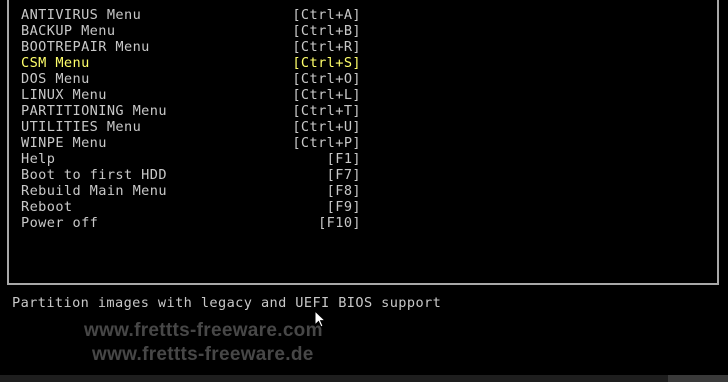 Image resolution: width=728 pixels, height=382 pixels. What do you see at coordinates (191, 47) in the screenshot?
I see `menu-item-bootrepair: BOOTREPAIR Menu [Ctrl+R]` at bounding box center [191, 47].